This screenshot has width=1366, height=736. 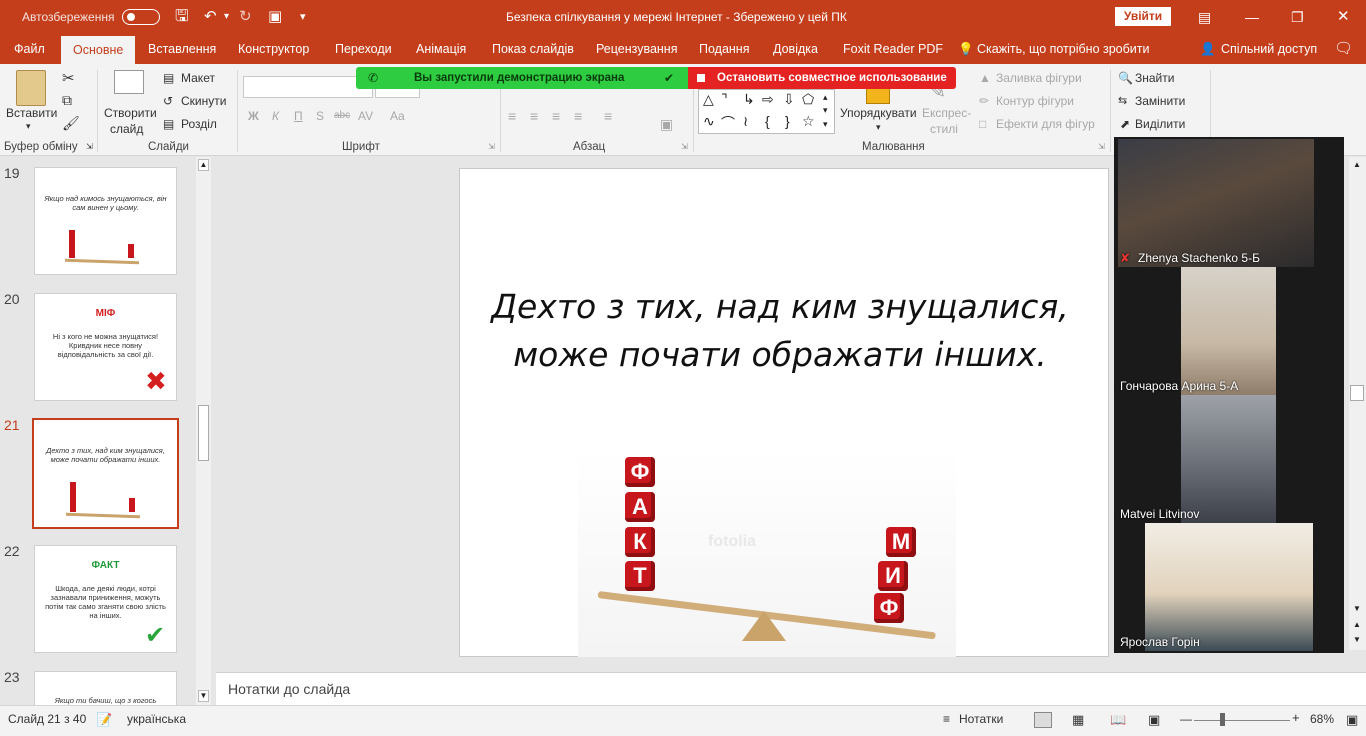 I want to click on gallery-more-icon: ▾, so click(x=825, y=124).